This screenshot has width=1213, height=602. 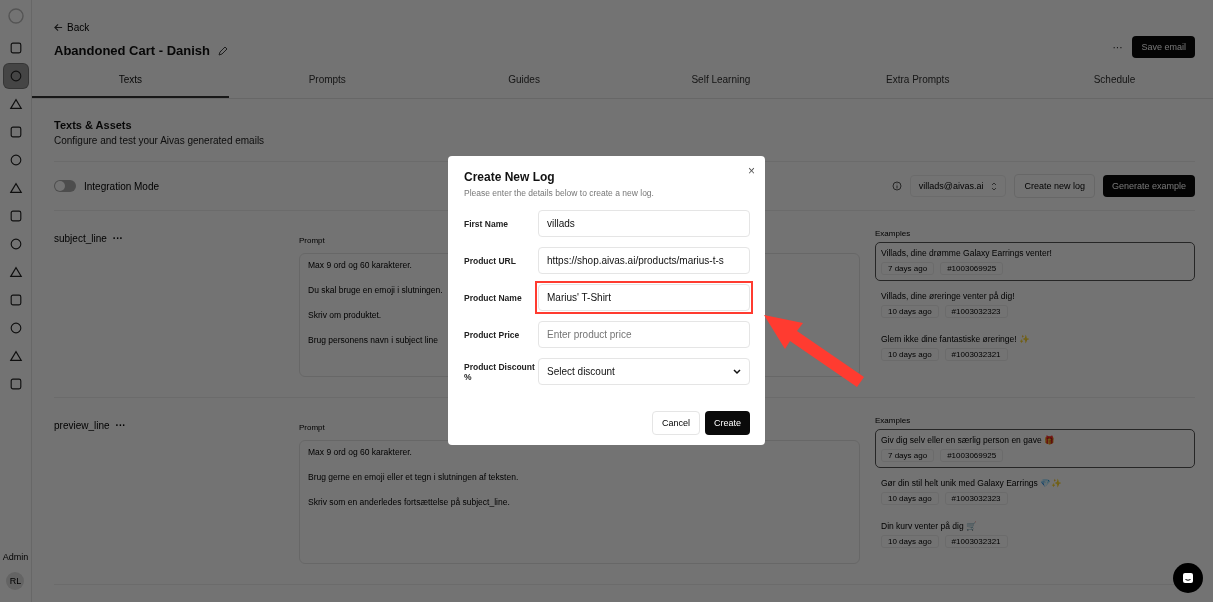 I want to click on tab: Schedule, so click(x=1114, y=80).